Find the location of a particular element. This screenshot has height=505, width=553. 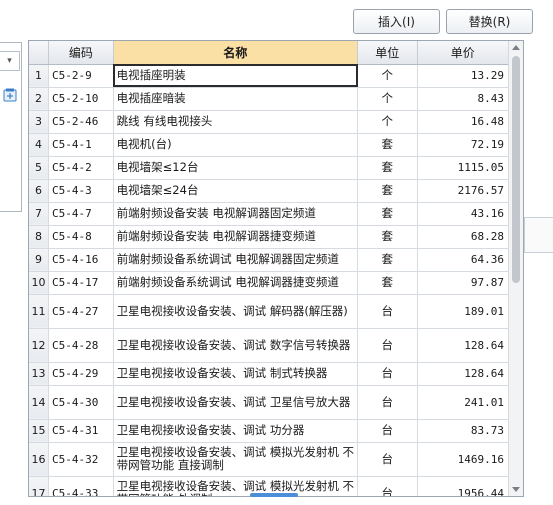

row-number: 14 is located at coordinates (39, 402).